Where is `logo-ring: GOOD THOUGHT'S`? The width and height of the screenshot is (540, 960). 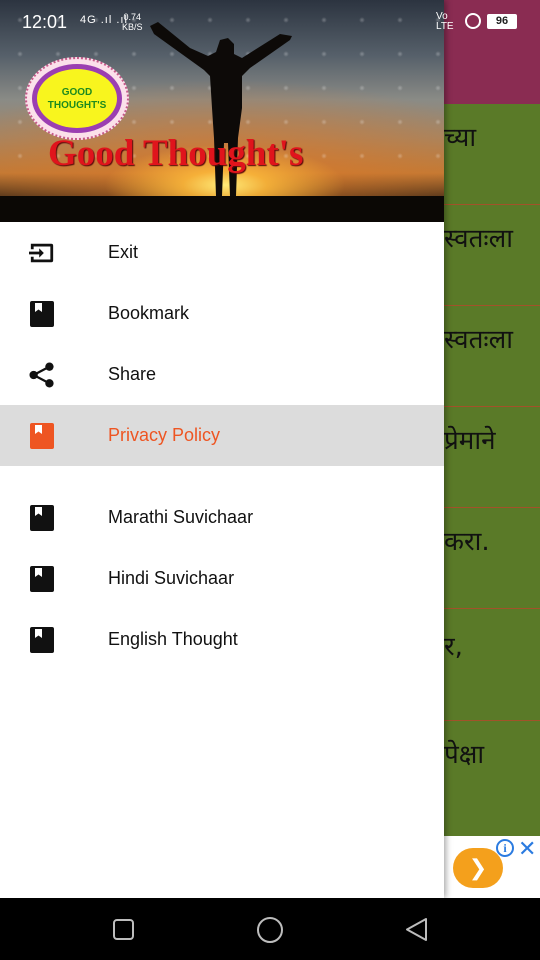 logo-ring: GOOD THOUGHT'S is located at coordinates (77, 98).